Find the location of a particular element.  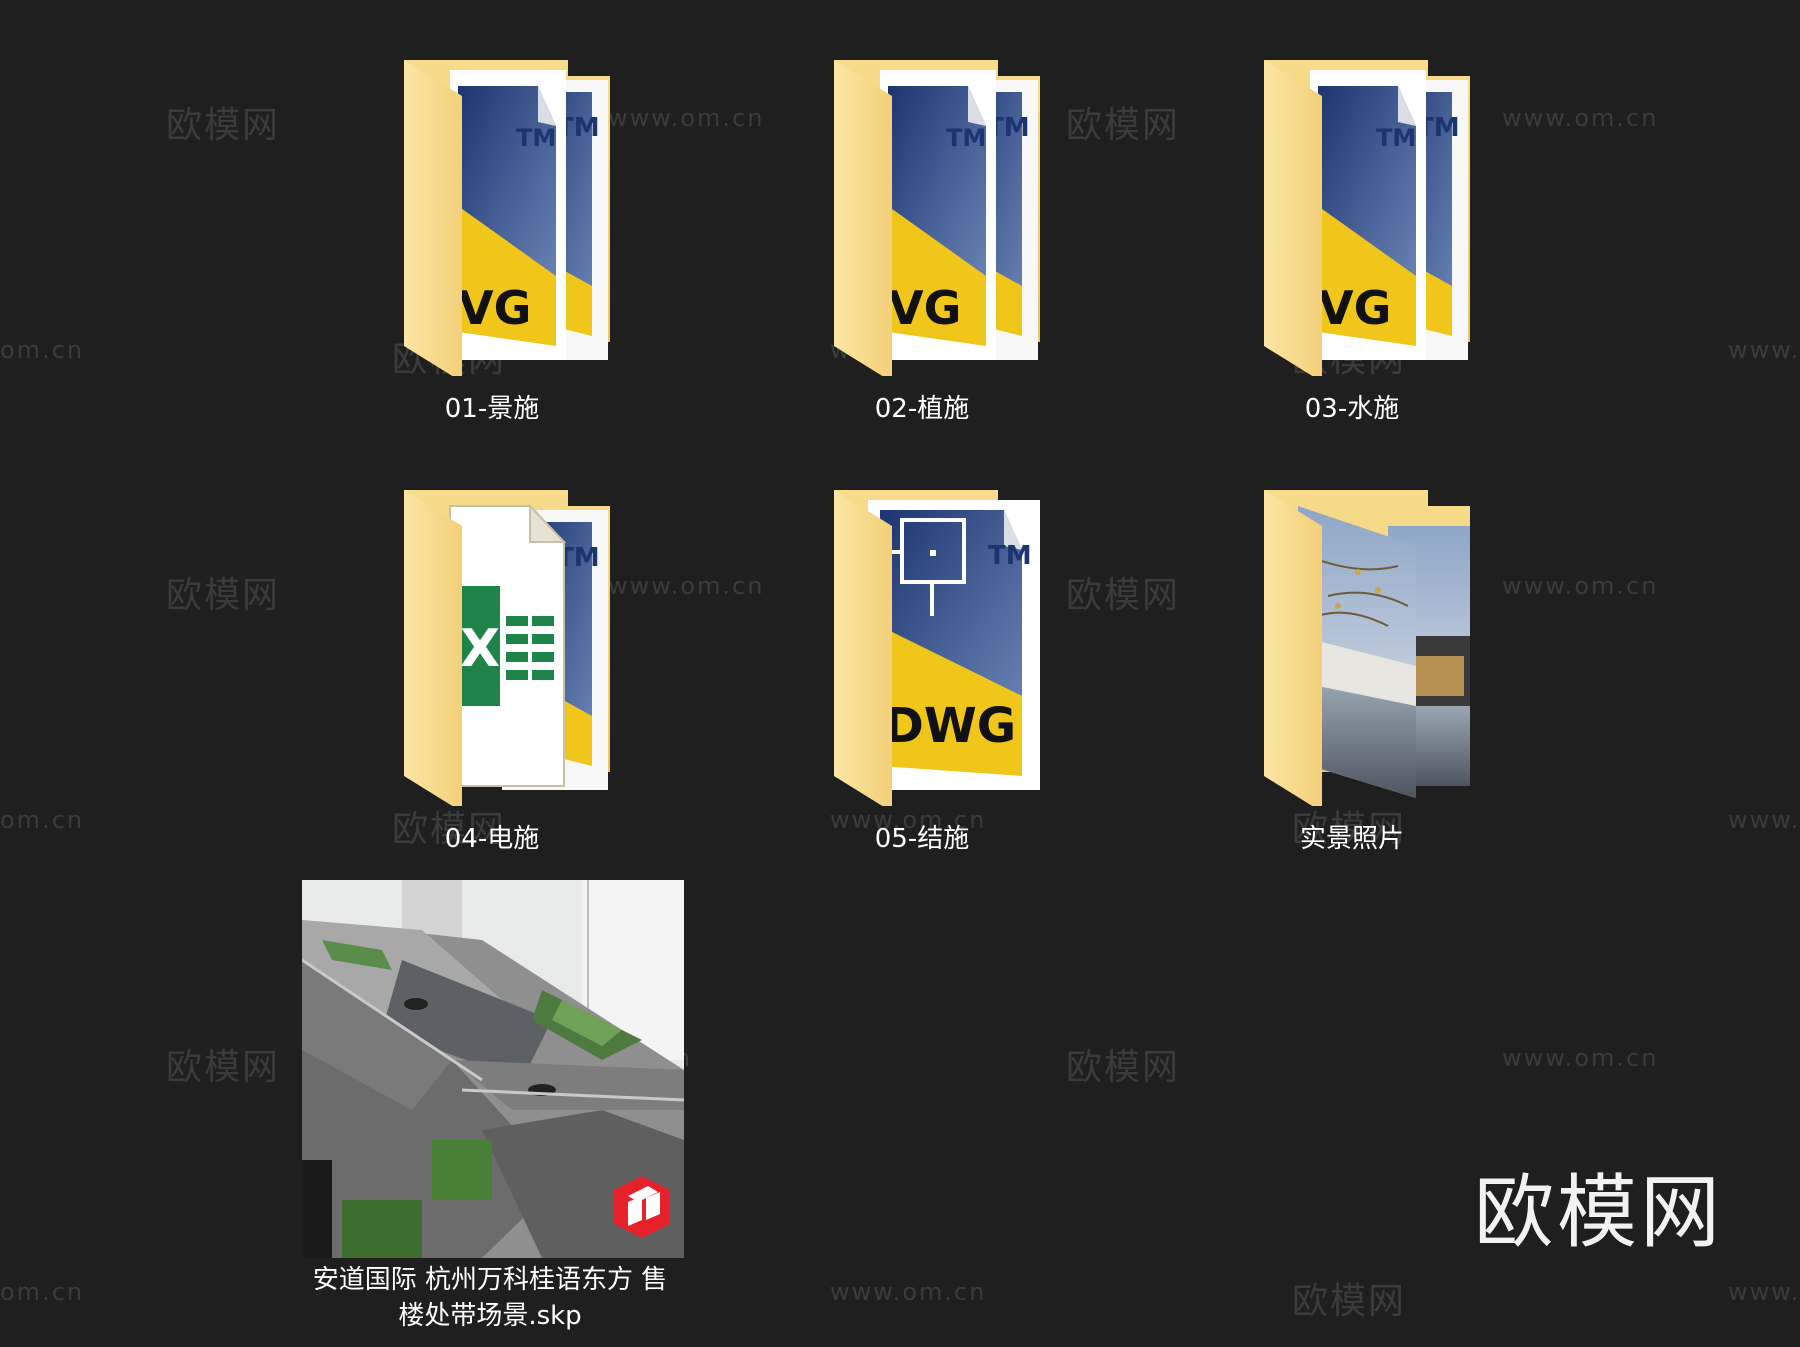

folder-label: 02-植施 is located at coordinates (922, 409).